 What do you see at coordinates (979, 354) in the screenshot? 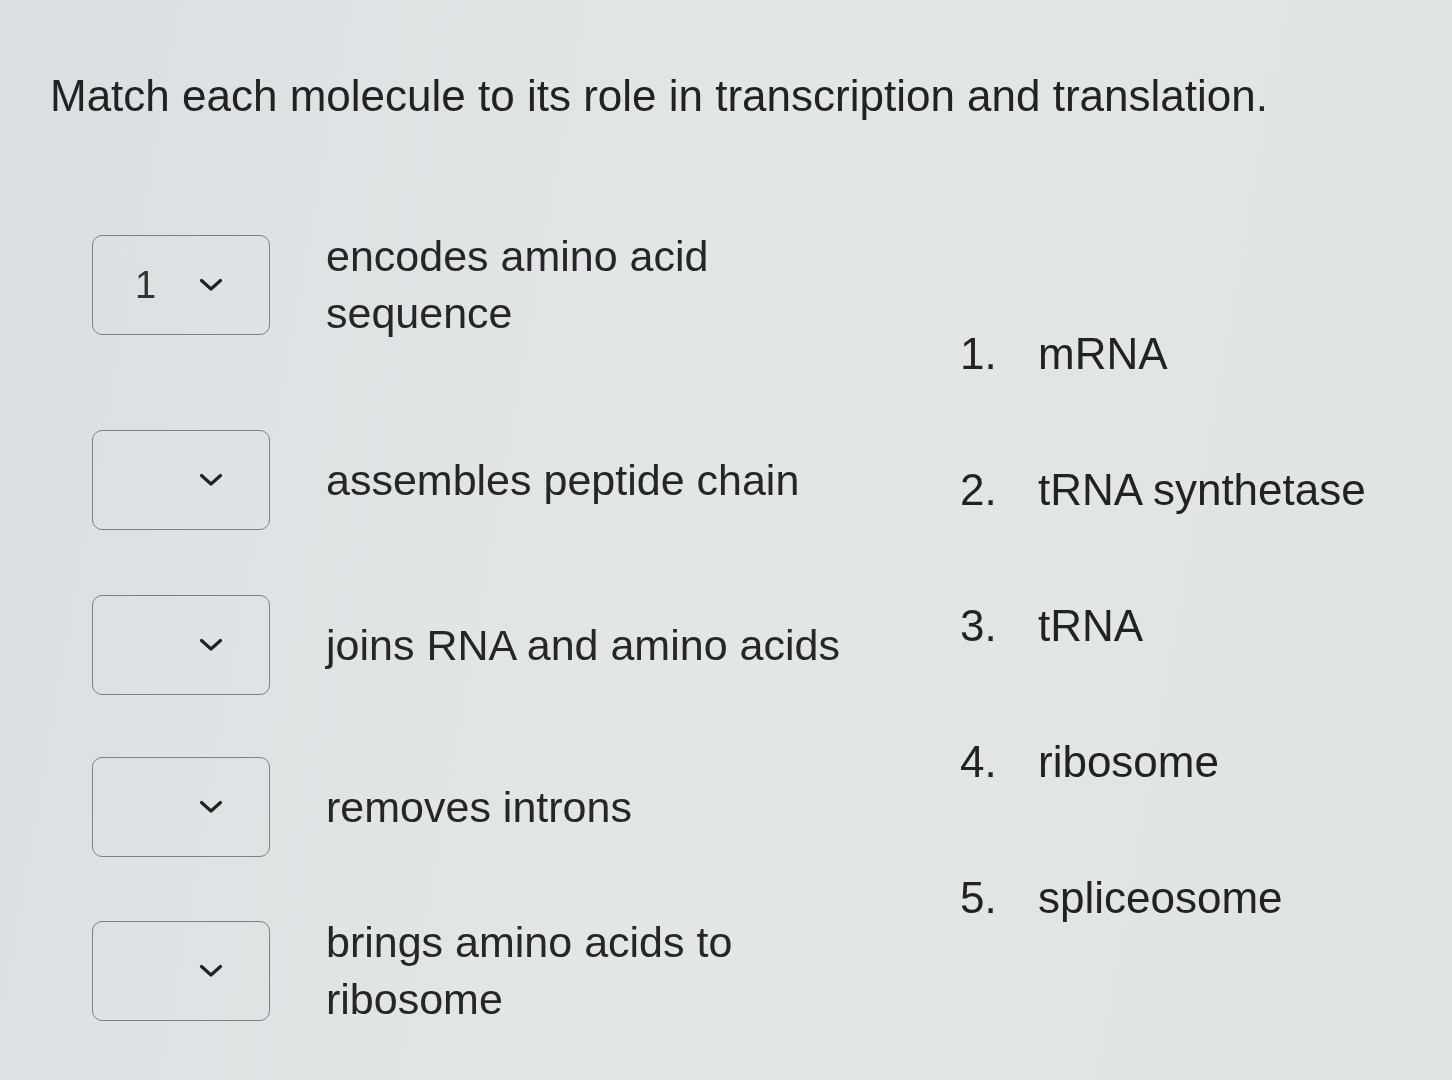
I see `option-number: 1.` at bounding box center [979, 354].